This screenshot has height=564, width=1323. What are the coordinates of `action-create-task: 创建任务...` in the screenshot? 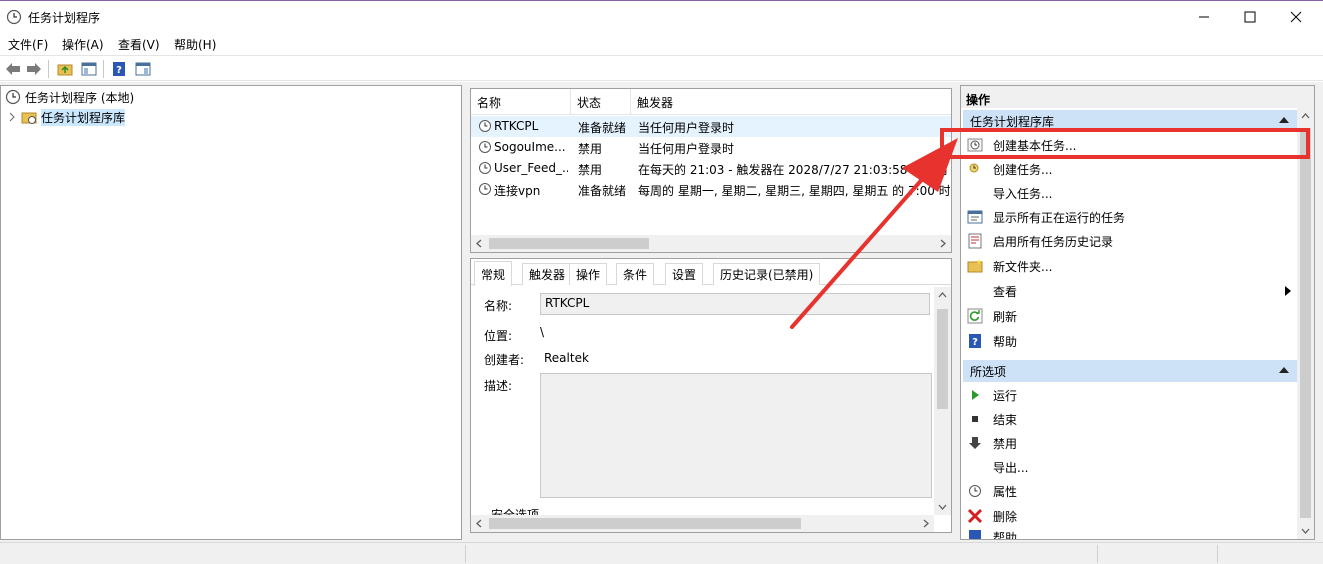 It's located at (1132, 169).